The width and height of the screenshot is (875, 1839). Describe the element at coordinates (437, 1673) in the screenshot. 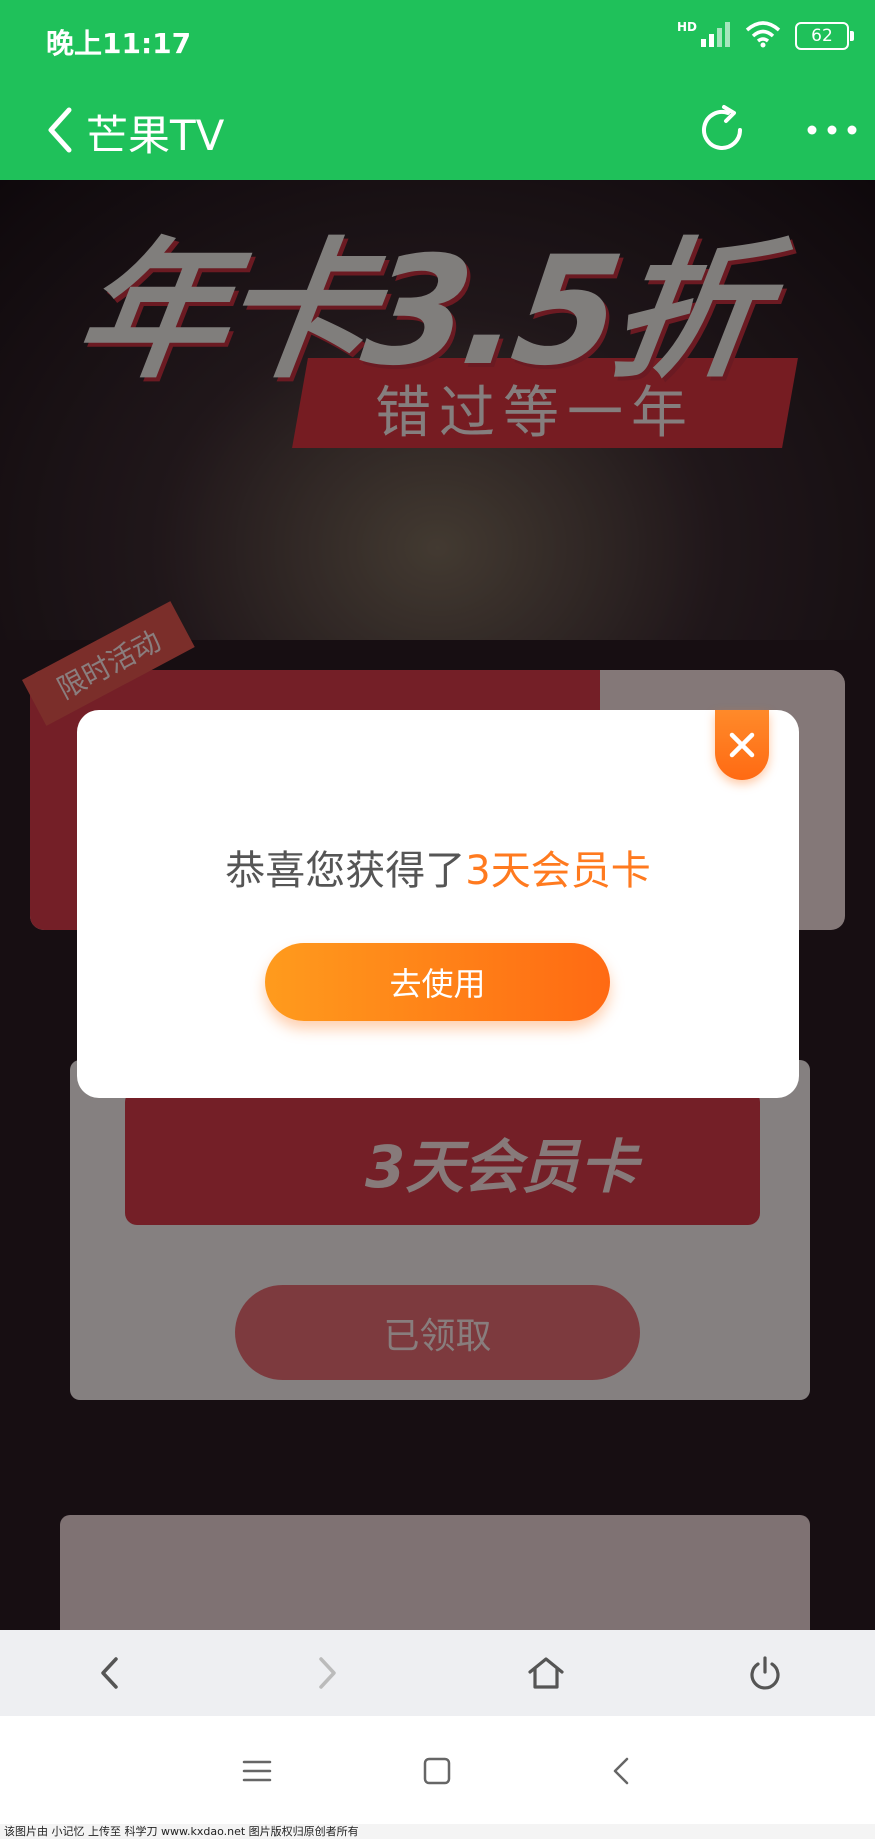

I see `browser-toolbar` at that location.